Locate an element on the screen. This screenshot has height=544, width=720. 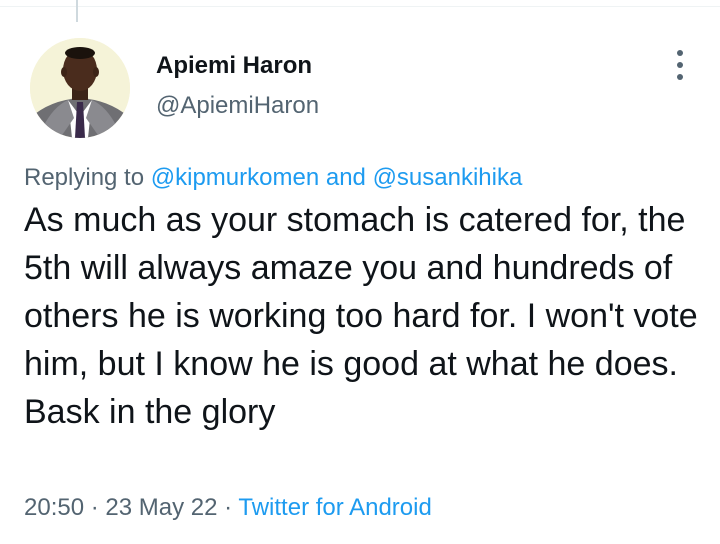
mention-link: @susankihika is located at coordinates (448, 177).